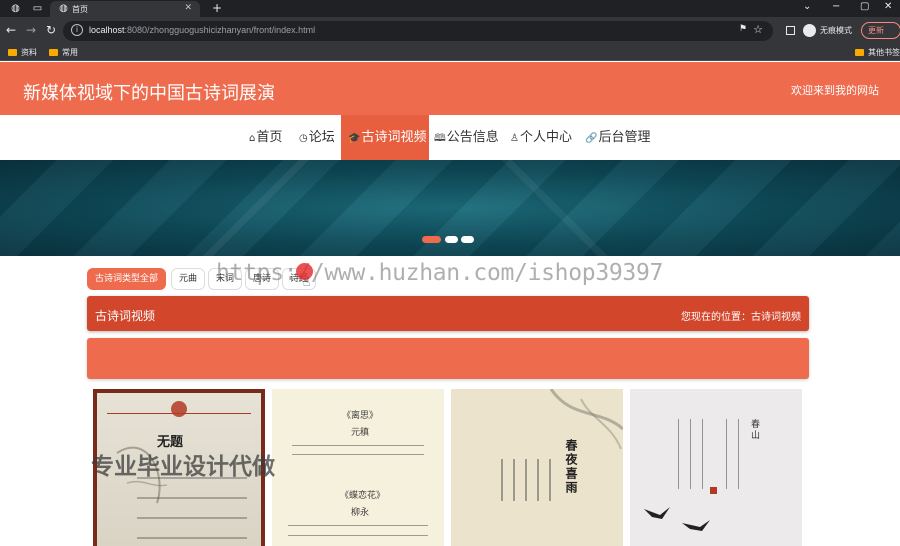  I want to click on card-poem-author: 元稹, so click(360, 433).